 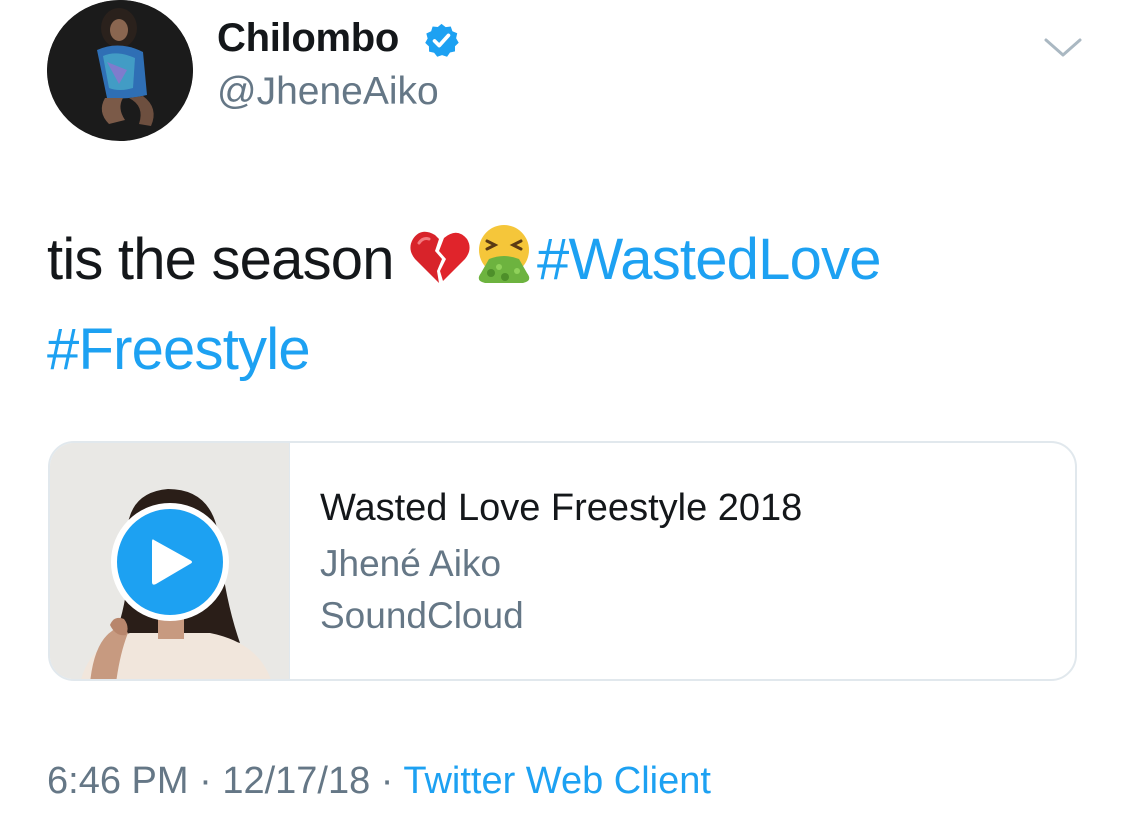 I want to click on user-handle: @JheneAiko, so click(x=328, y=92).